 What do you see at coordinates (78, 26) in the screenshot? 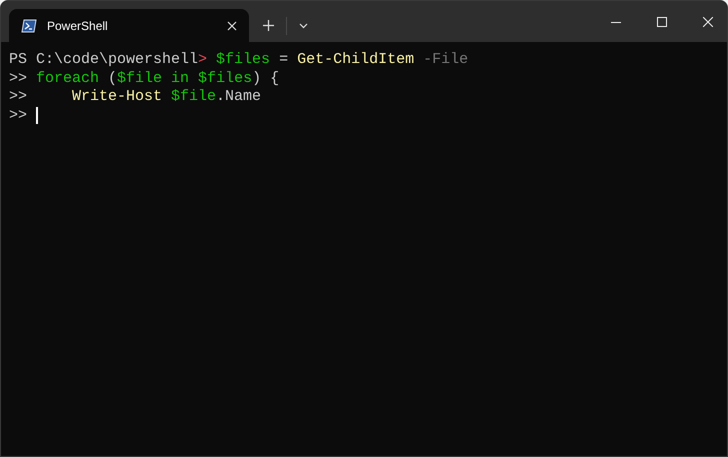
I see `tab-title: PowerShell` at bounding box center [78, 26].